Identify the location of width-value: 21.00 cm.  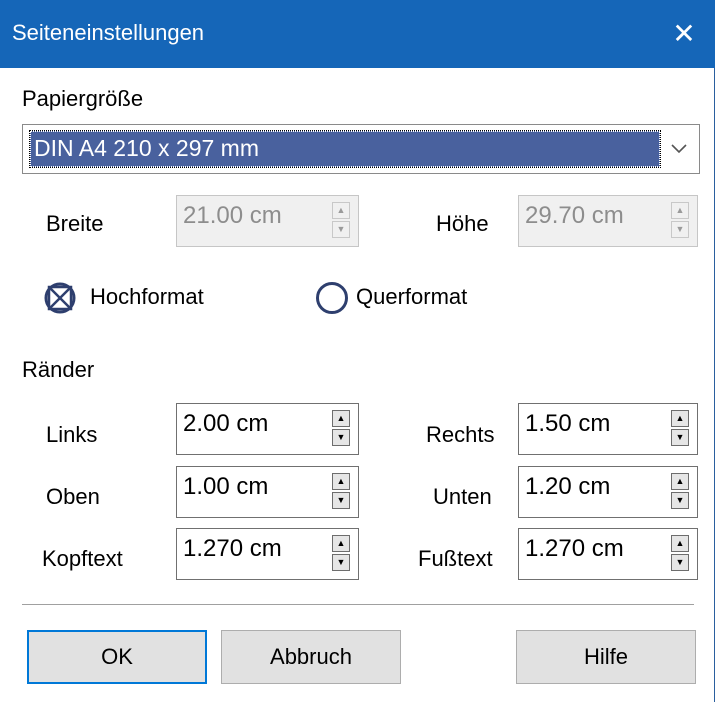
(232, 215).